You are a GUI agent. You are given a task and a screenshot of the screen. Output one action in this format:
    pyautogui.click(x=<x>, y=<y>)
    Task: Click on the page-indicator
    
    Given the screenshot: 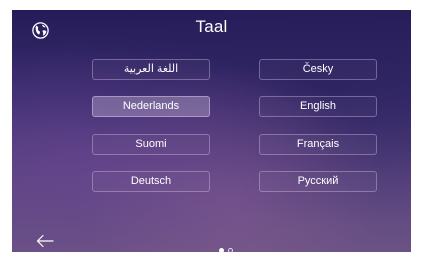 What is the action you would take?
    pyautogui.click(x=226, y=250)
    